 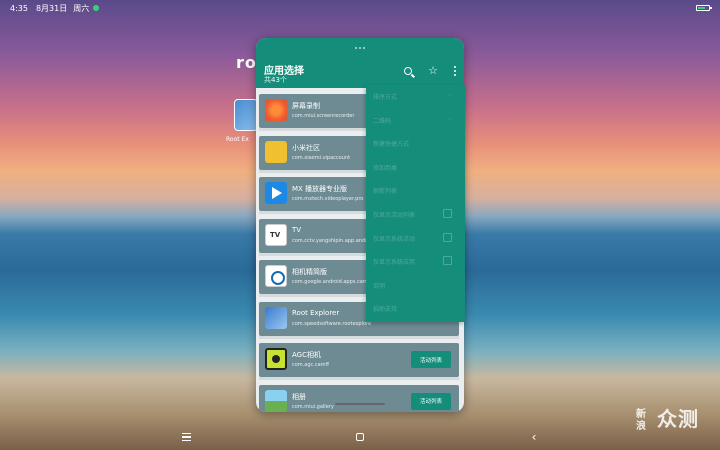 I want to click on app-name: 相册, so click(x=299, y=396).